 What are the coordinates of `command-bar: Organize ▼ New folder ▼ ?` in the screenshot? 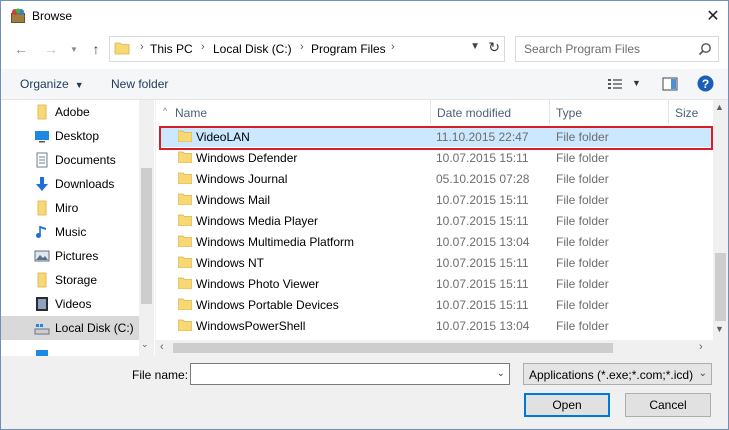 It's located at (364, 84).